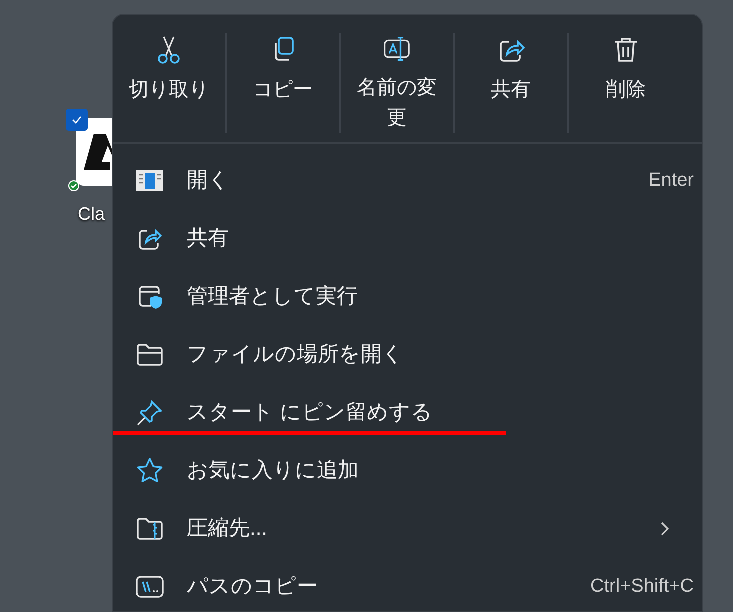 The image size is (733, 612). Describe the element at coordinates (407, 239) in the screenshot. I see `menu-item: 共有` at that location.